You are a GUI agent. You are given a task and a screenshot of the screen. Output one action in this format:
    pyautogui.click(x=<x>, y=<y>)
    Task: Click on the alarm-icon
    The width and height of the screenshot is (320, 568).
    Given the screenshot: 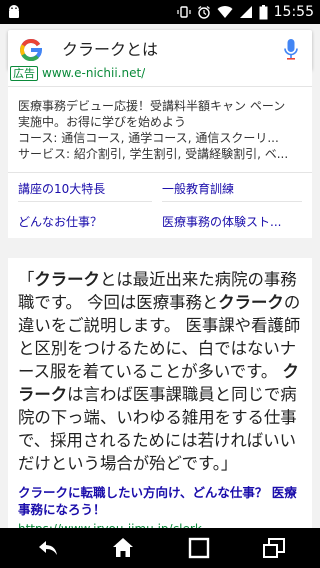 What is the action you would take?
    pyautogui.click(x=203, y=12)
    